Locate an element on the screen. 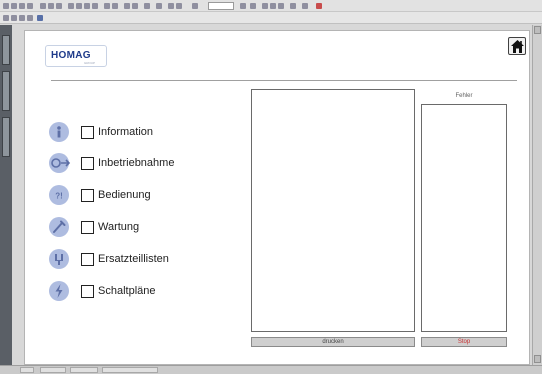 The height and width of the screenshot is (374, 542). hand-tool-icon is located at coordinates (127, 6).